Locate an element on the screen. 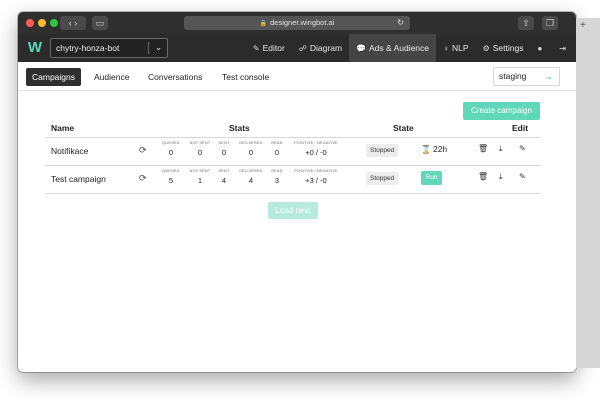 The height and width of the screenshot is (408, 600). user-button: ● is located at coordinates (541, 48).